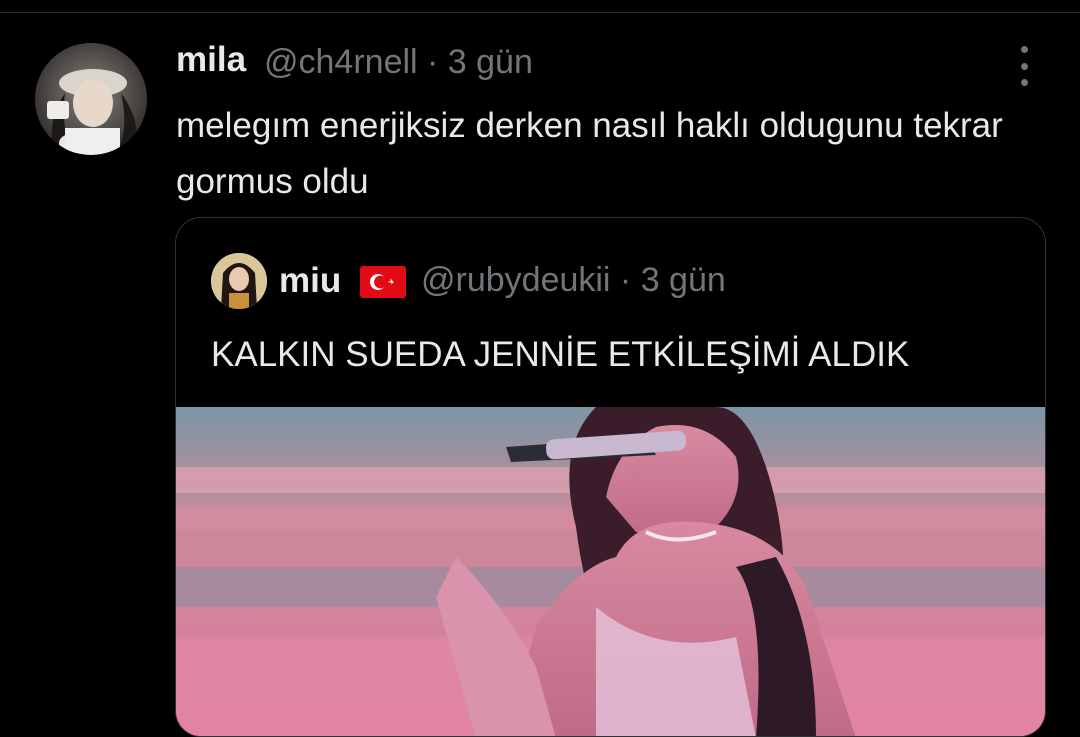 The width and height of the screenshot is (1080, 737). I want to click on quoted-author-avatar, so click(239, 281).